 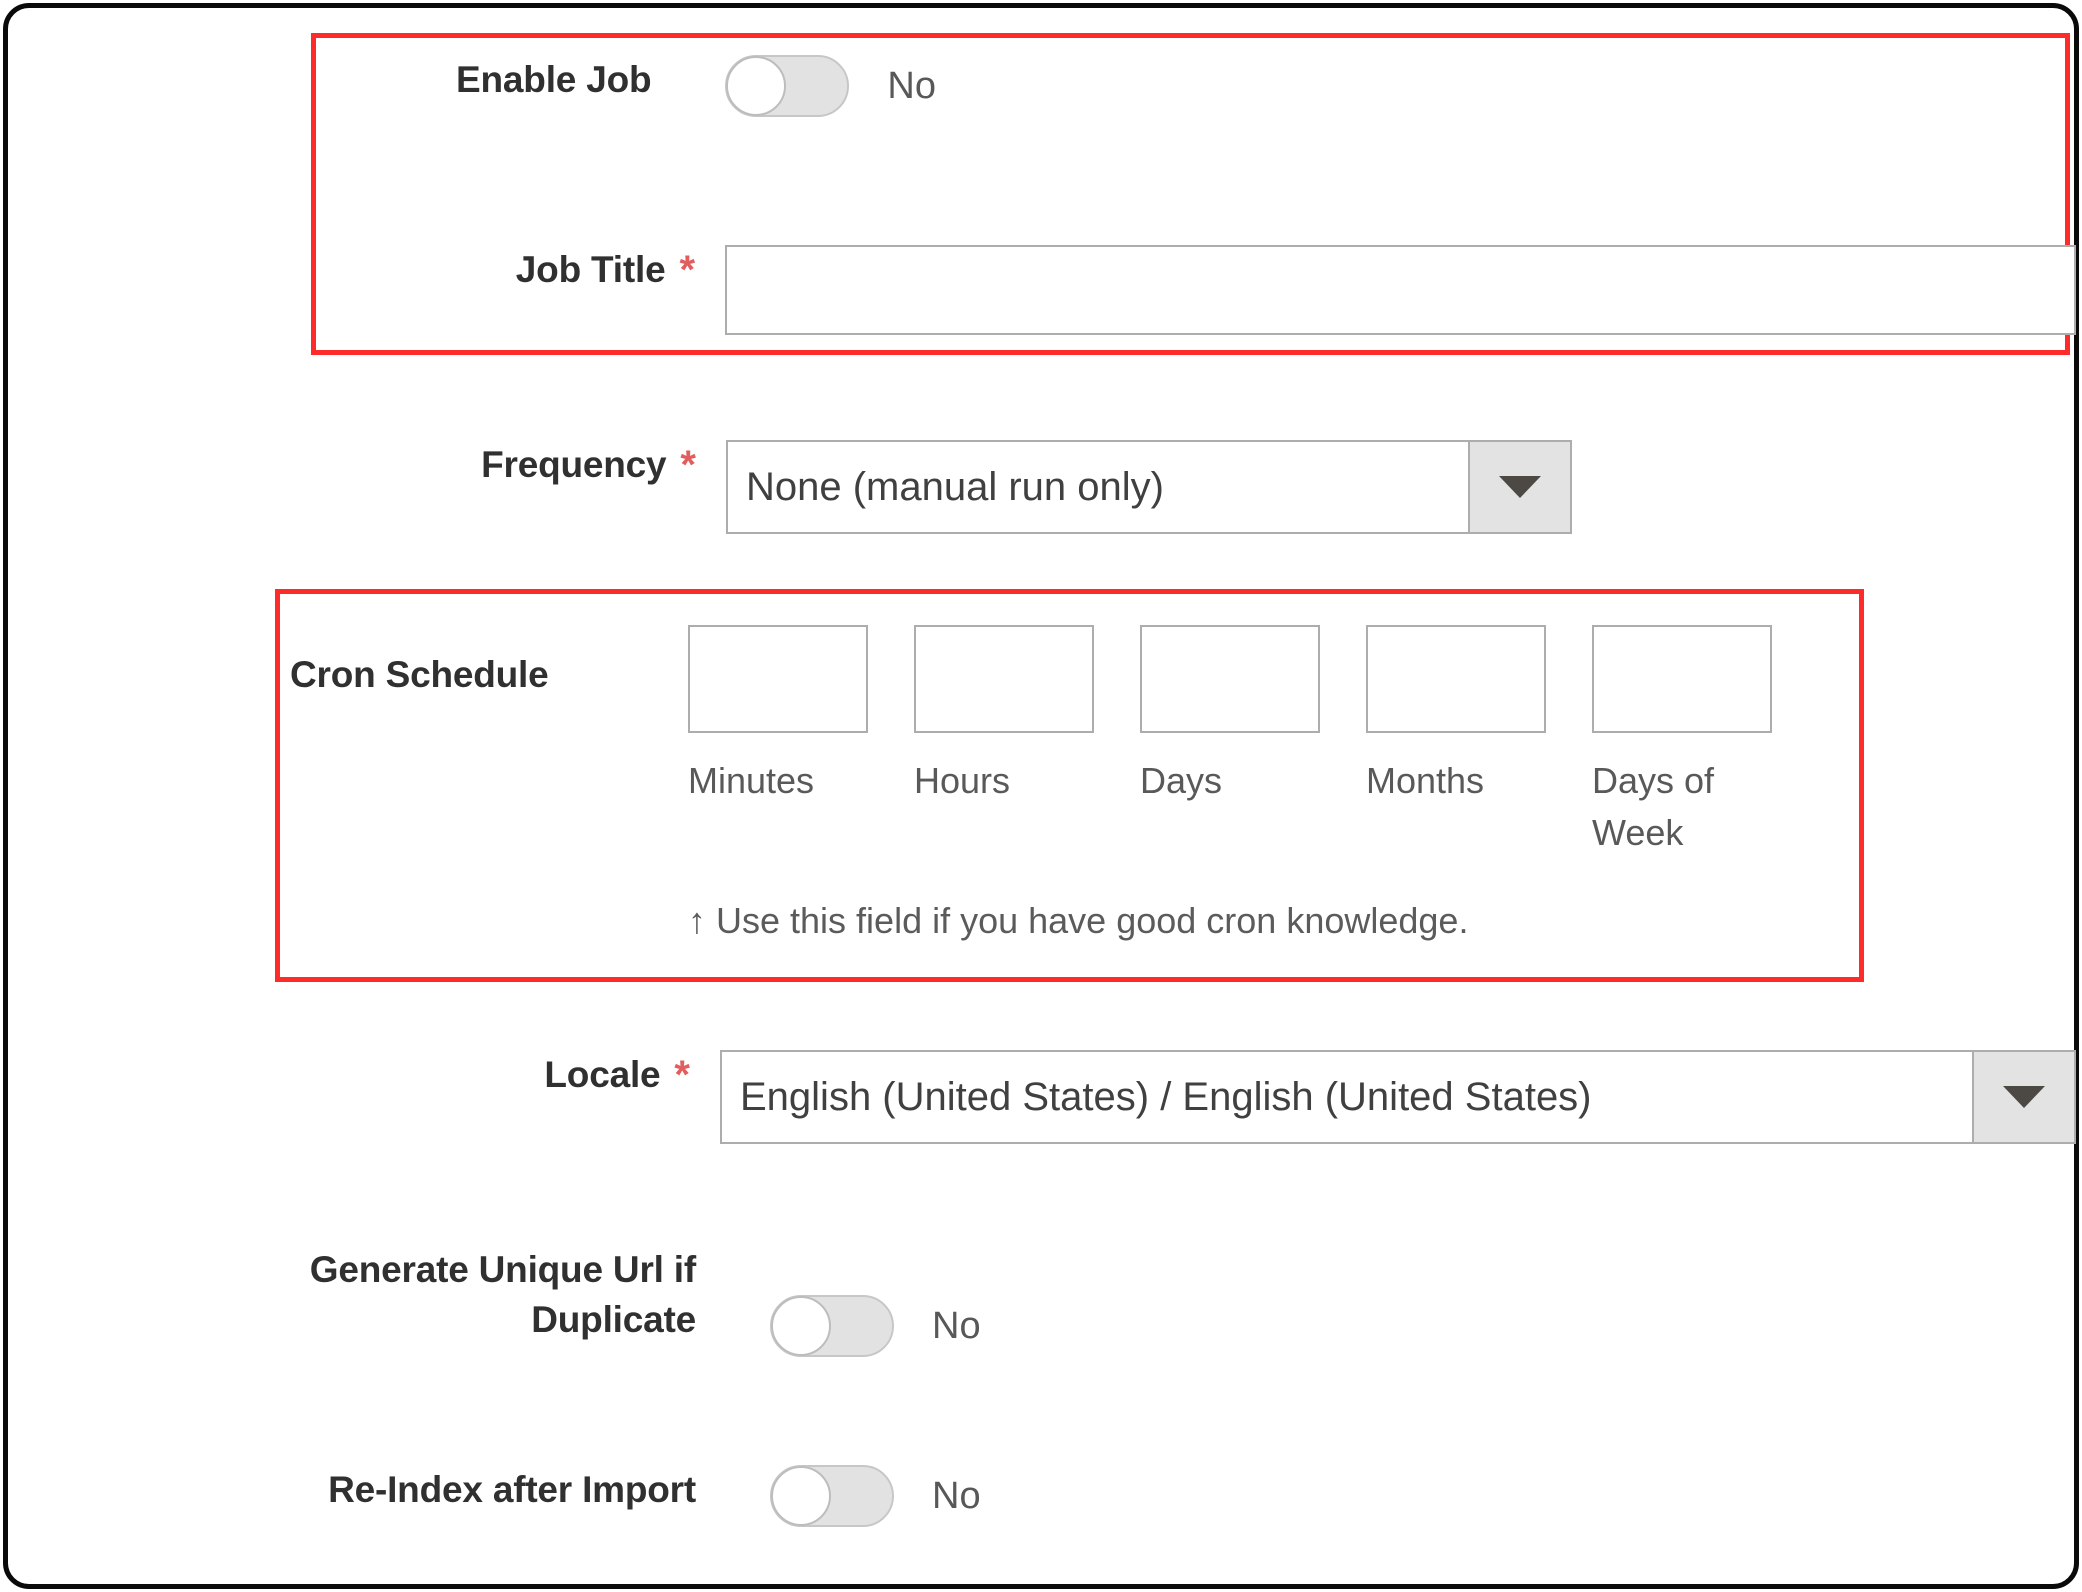 What do you see at coordinates (656, 86) in the screenshot?
I see `field-row-enable-job: Enable Job No` at bounding box center [656, 86].